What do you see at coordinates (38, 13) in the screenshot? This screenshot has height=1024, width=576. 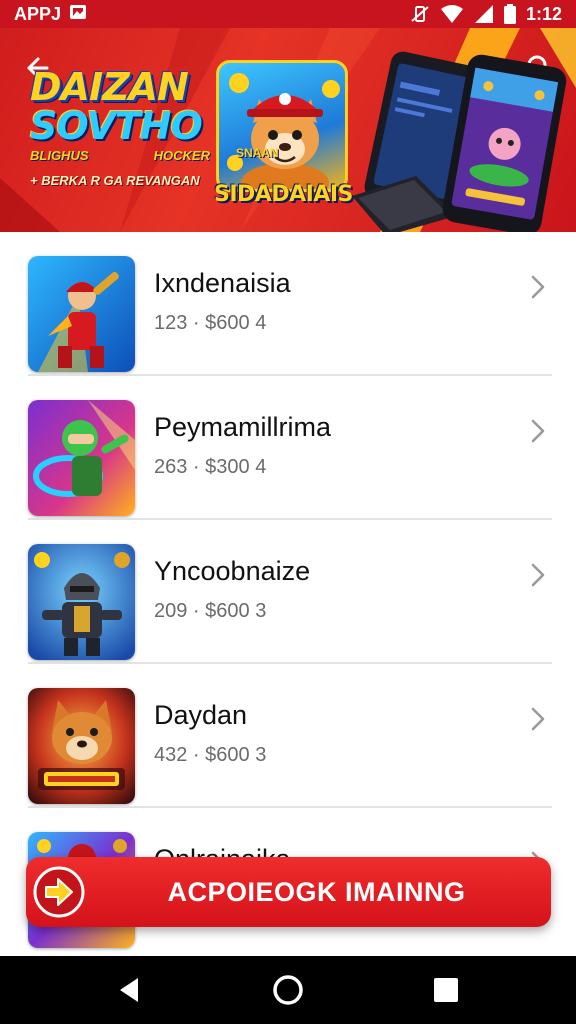 I see `status-app-label: APPJ` at bounding box center [38, 13].